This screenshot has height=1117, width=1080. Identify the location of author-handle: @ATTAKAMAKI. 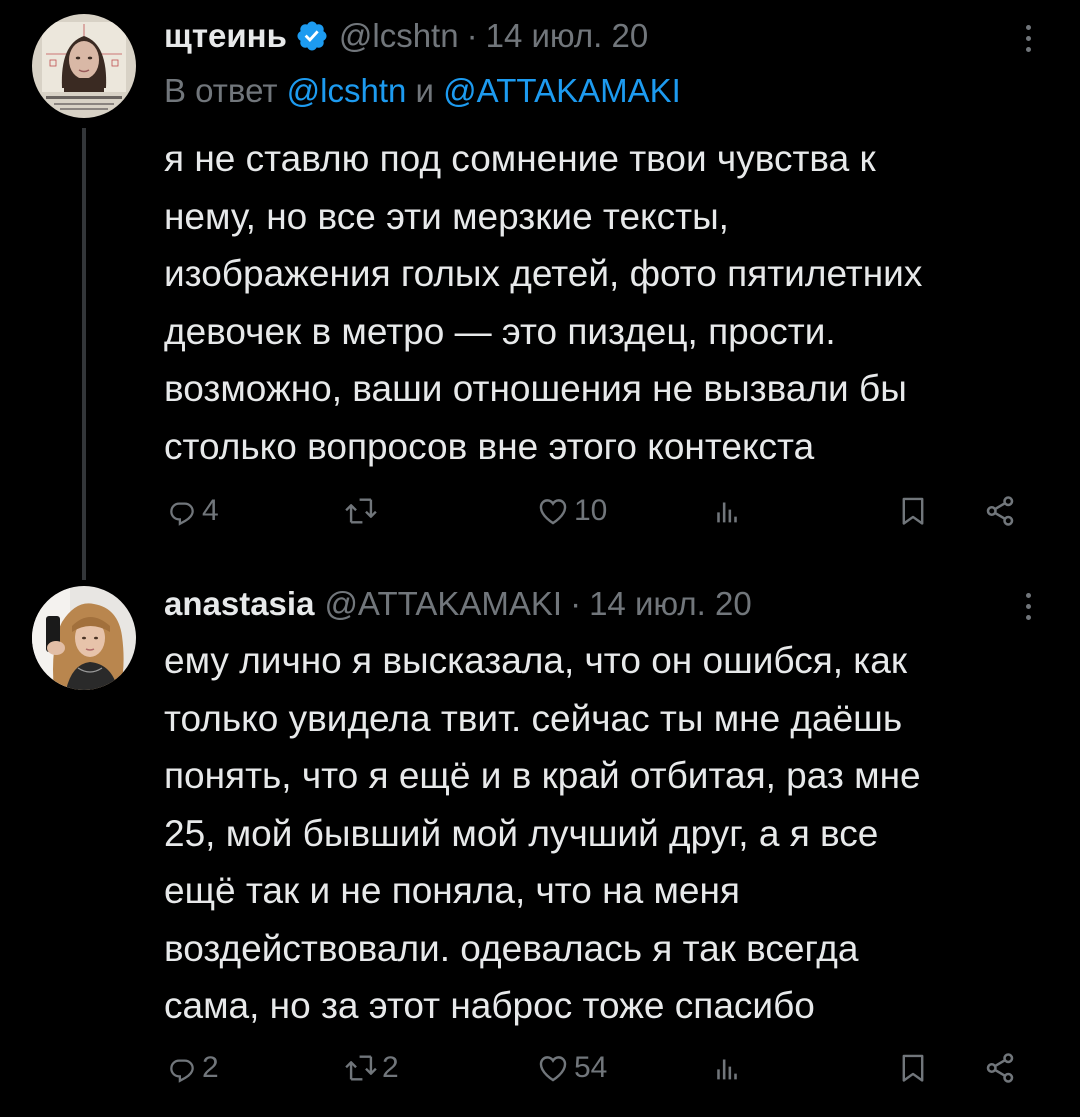
(443, 604).